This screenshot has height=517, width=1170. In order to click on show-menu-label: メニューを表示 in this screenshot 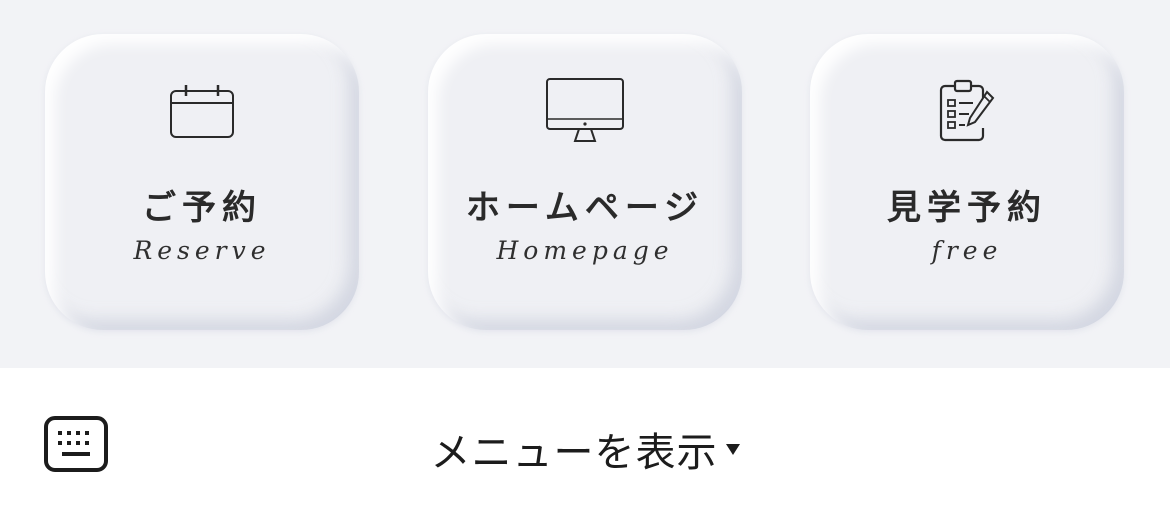, I will do `click(574, 453)`.